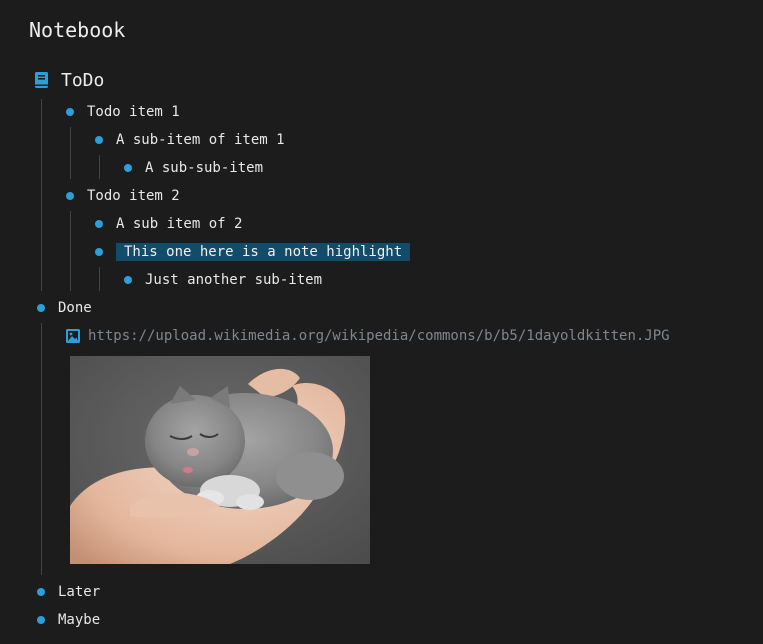 The width and height of the screenshot is (763, 644). I want to click on kitten-photo-illustration, so click(220, 460).